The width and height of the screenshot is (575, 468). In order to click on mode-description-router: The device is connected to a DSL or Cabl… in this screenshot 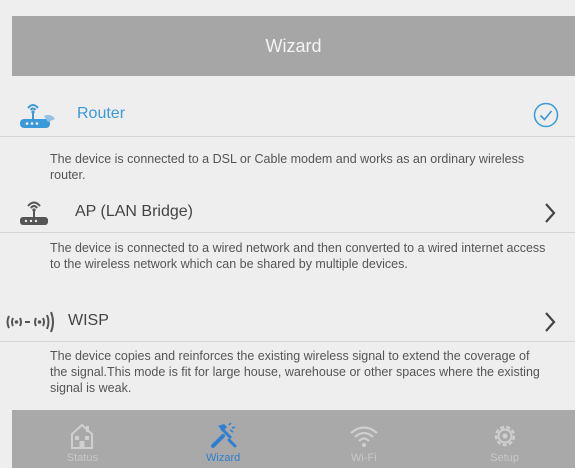, I will do `click(287, 167)`.